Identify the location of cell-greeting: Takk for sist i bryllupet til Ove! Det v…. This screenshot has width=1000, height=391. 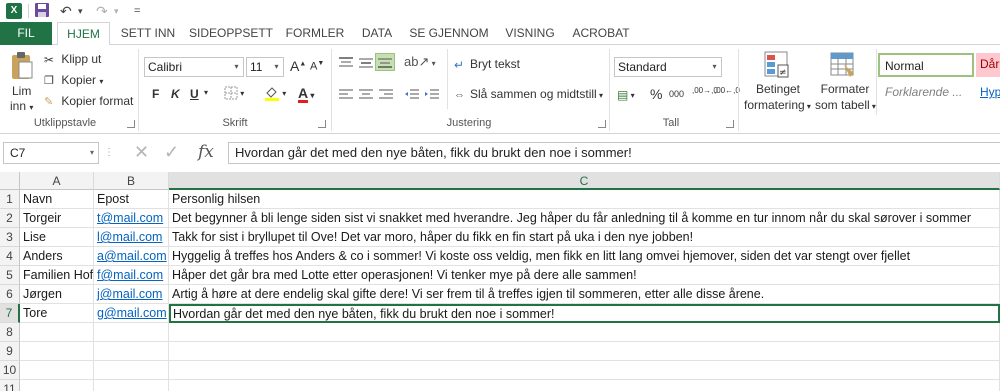
(584, 237).